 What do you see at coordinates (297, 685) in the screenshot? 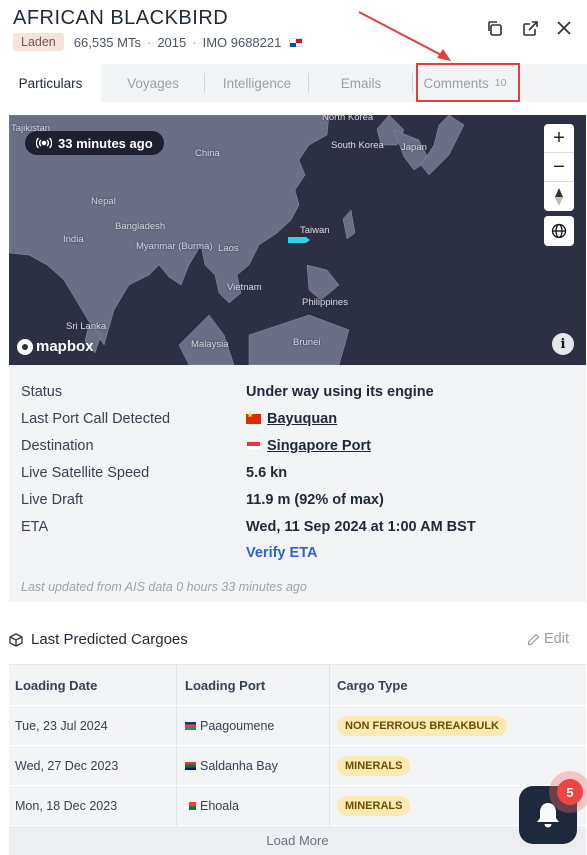
I see `cargo-table-header: Loading Date Loading Port Cargo Type` at bounding box center [297, 685].